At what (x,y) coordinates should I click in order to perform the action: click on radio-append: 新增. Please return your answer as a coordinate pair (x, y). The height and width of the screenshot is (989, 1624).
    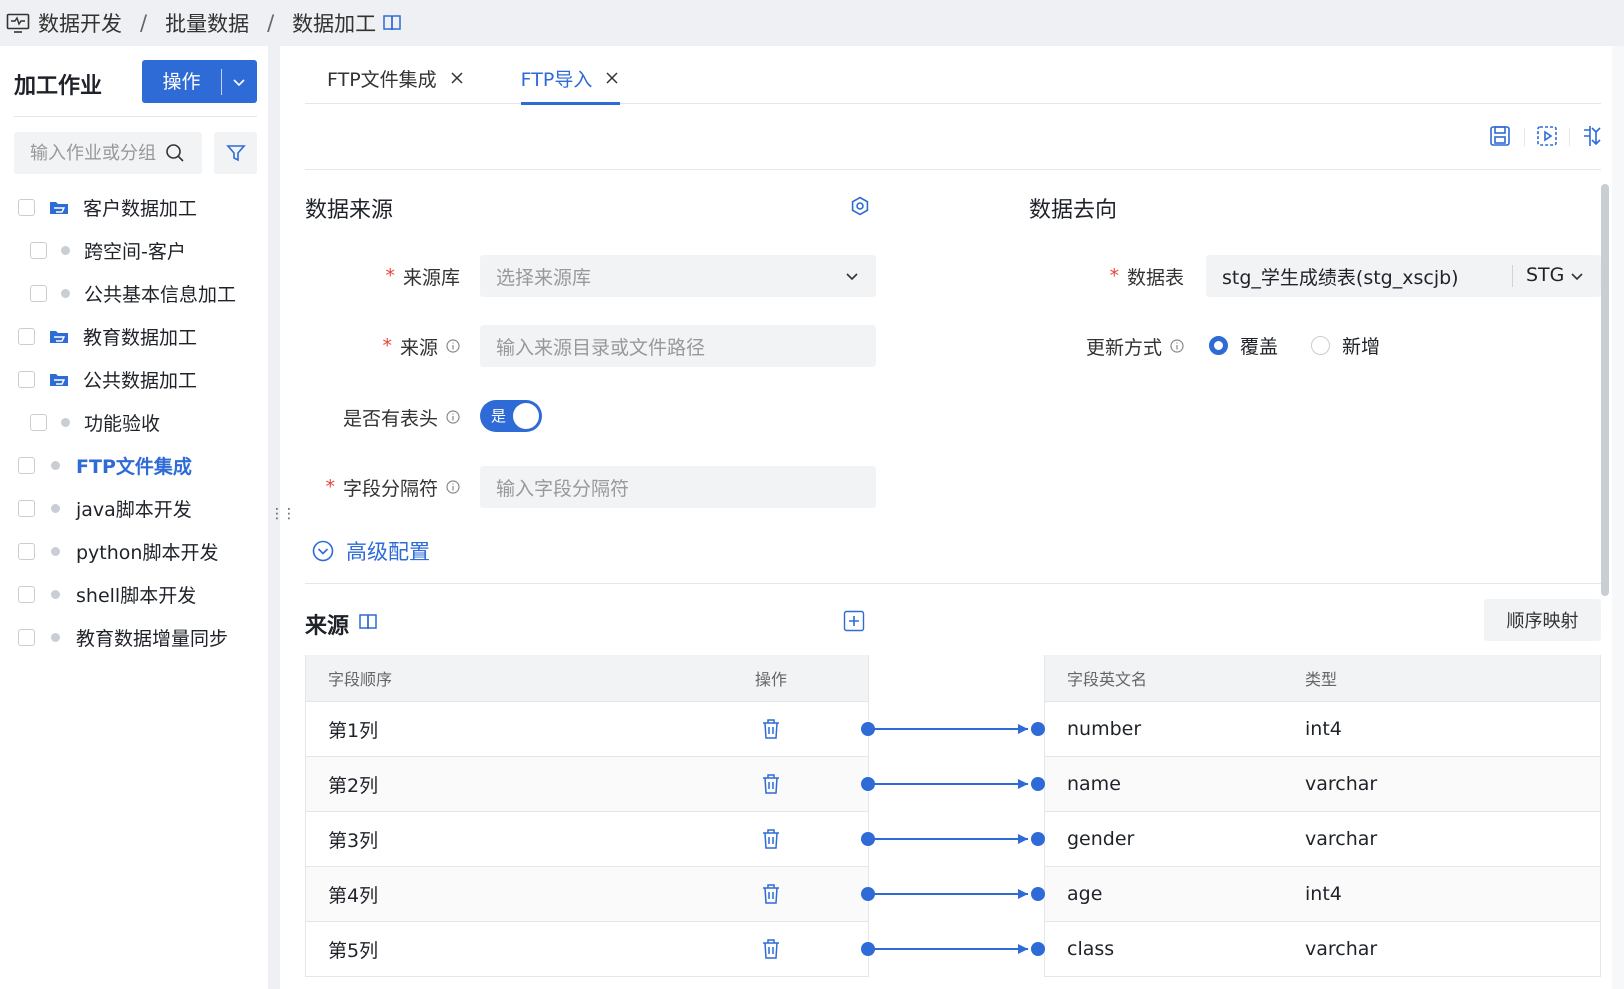
    Looking at the image, I should click on (1345, 345).